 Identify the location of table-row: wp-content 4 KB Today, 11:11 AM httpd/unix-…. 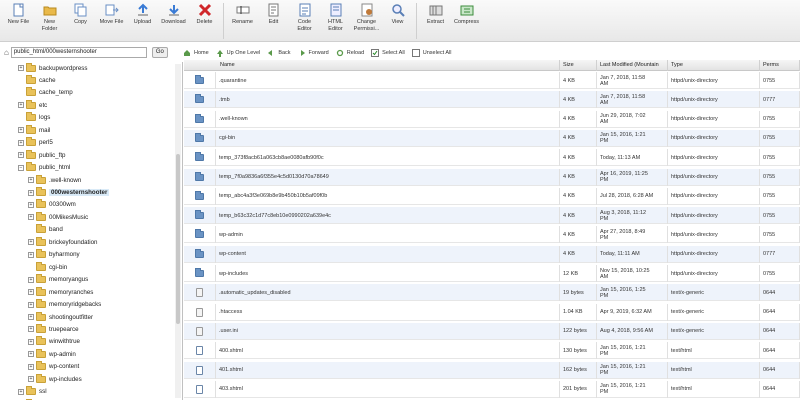
(492, 254).